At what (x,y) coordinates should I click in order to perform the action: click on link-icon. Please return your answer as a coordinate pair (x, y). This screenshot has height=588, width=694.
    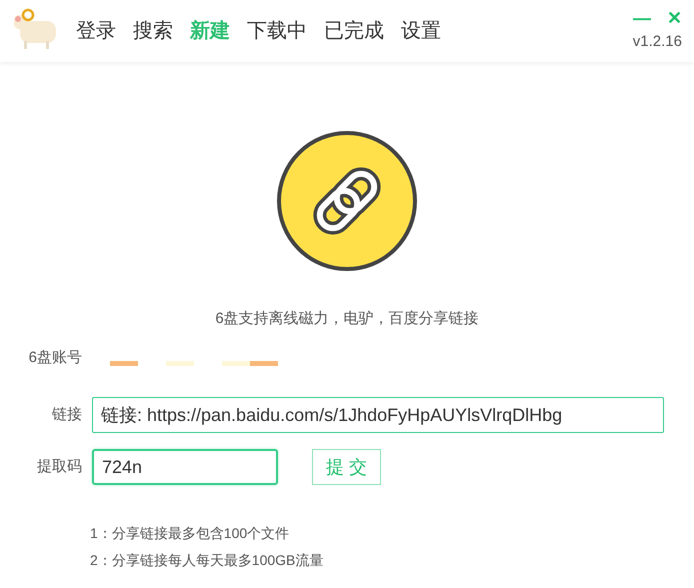
    Looking at the image, I should click on (347, 201).